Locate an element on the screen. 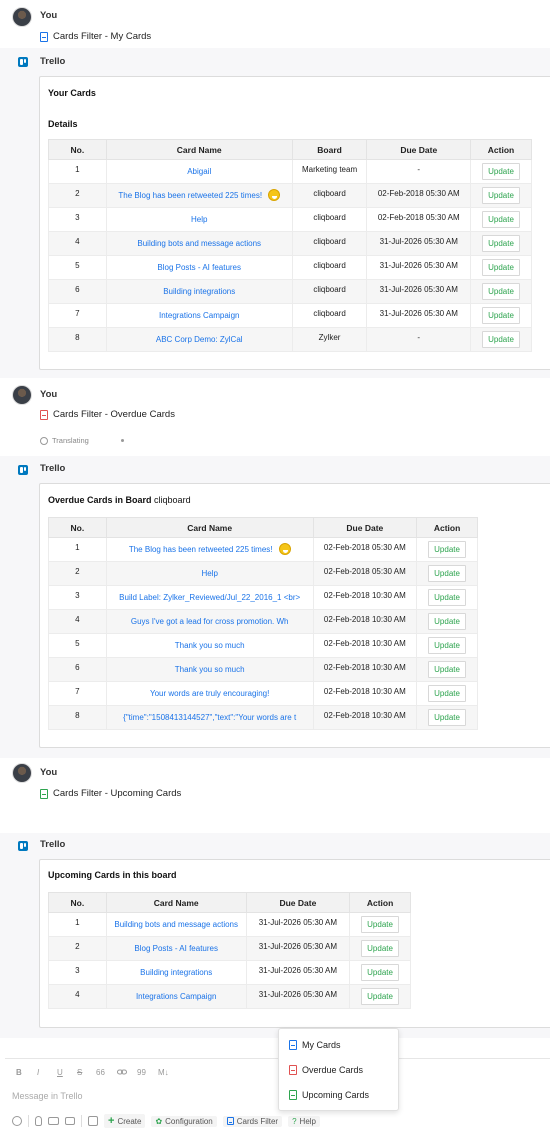 The image size is (550, 1142). plus-icon: + is located at coordinates (111, 1121).